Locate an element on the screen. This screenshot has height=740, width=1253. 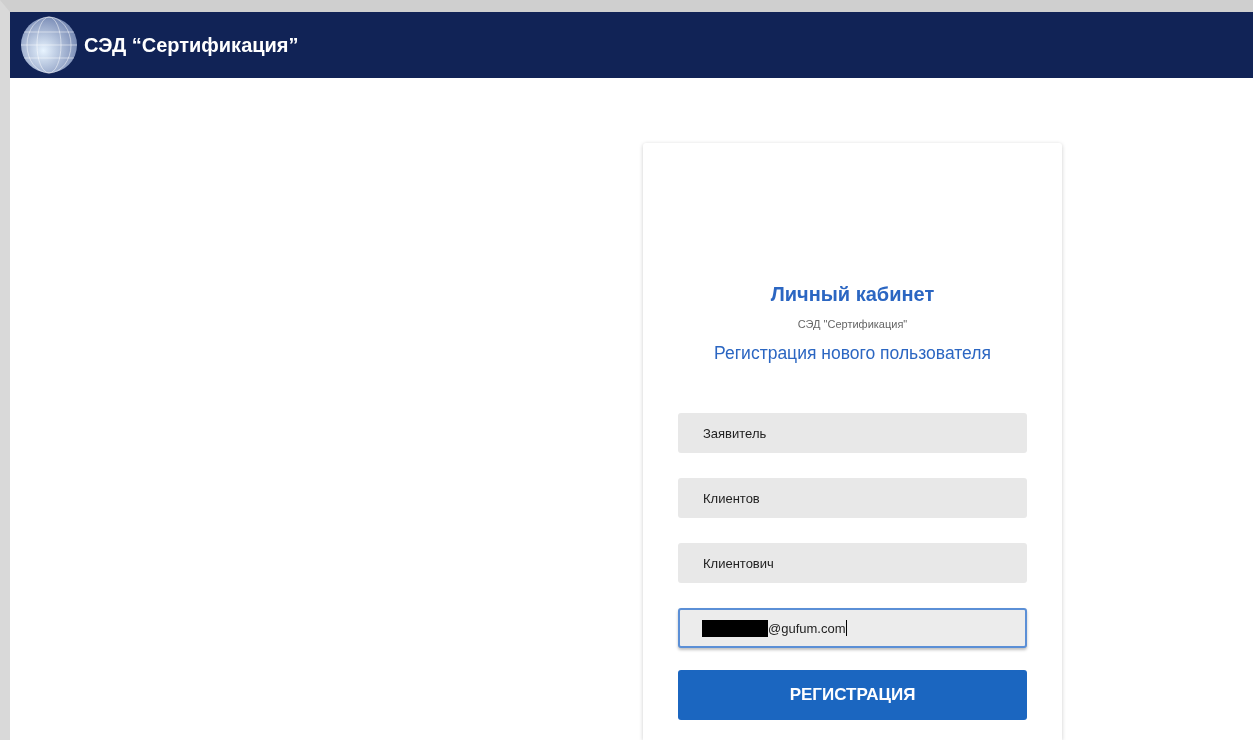
field-value: Клиентов is located at coordinates (731, 498).